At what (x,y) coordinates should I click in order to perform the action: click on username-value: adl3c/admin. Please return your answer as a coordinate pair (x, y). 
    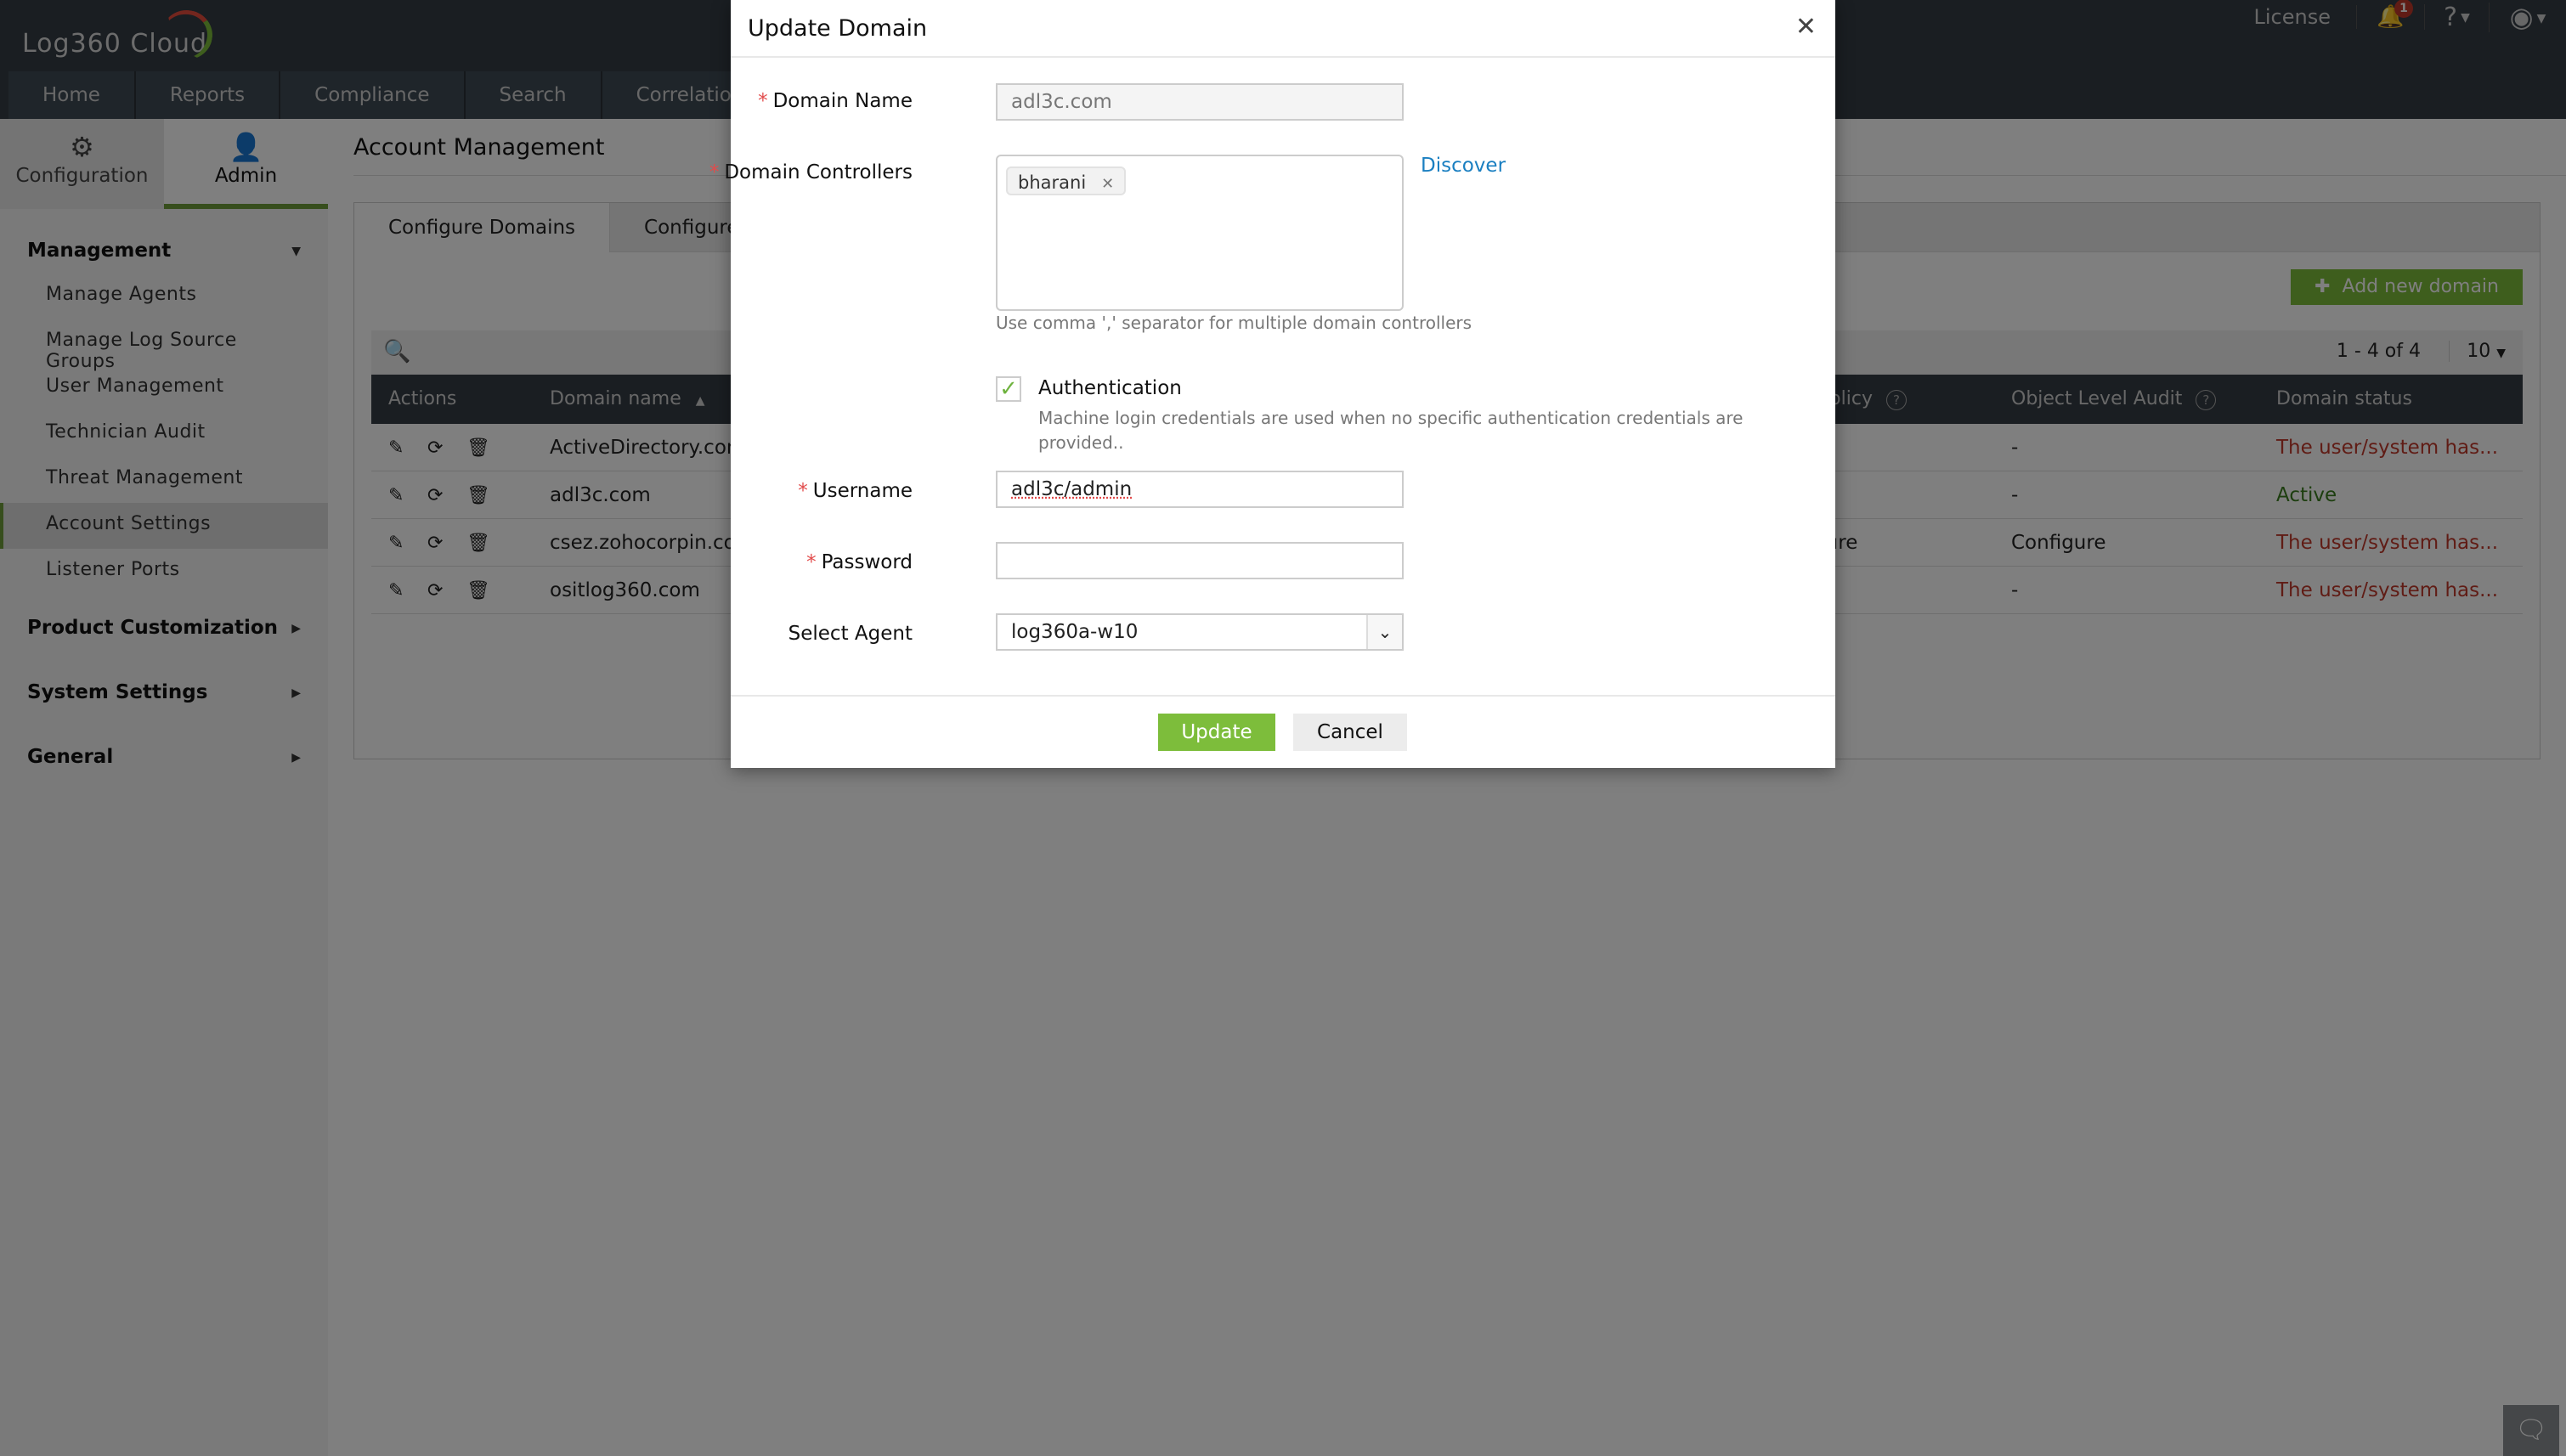
    Looking at the image, I should click on (1072, 489).